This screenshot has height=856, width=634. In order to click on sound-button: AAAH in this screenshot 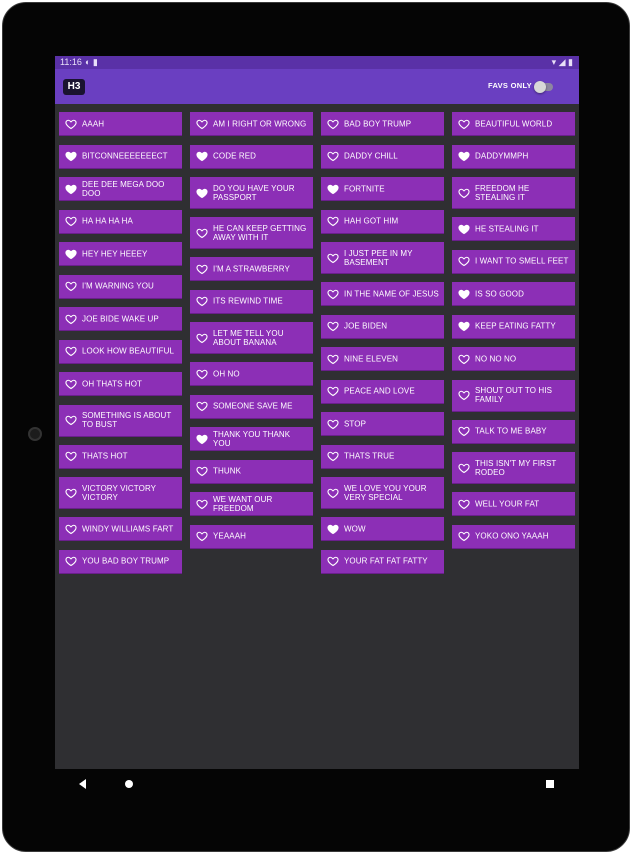, I will do `click(120, 124)`.